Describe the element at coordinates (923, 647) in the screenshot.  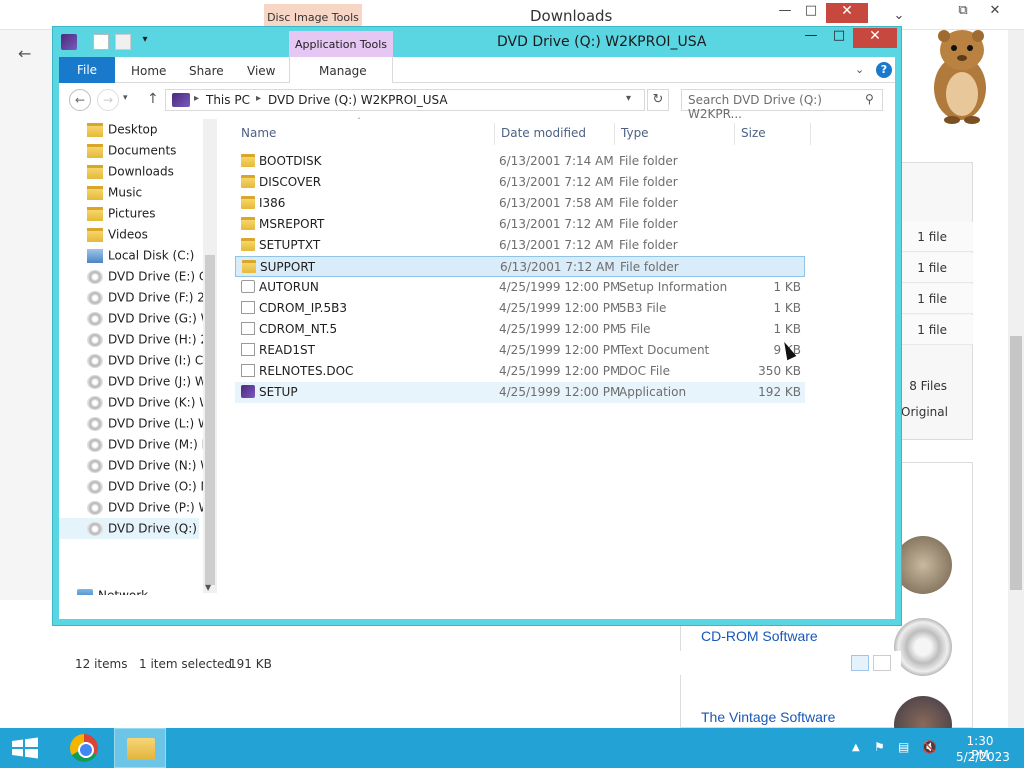
I see `cd-rom-image` at that location.